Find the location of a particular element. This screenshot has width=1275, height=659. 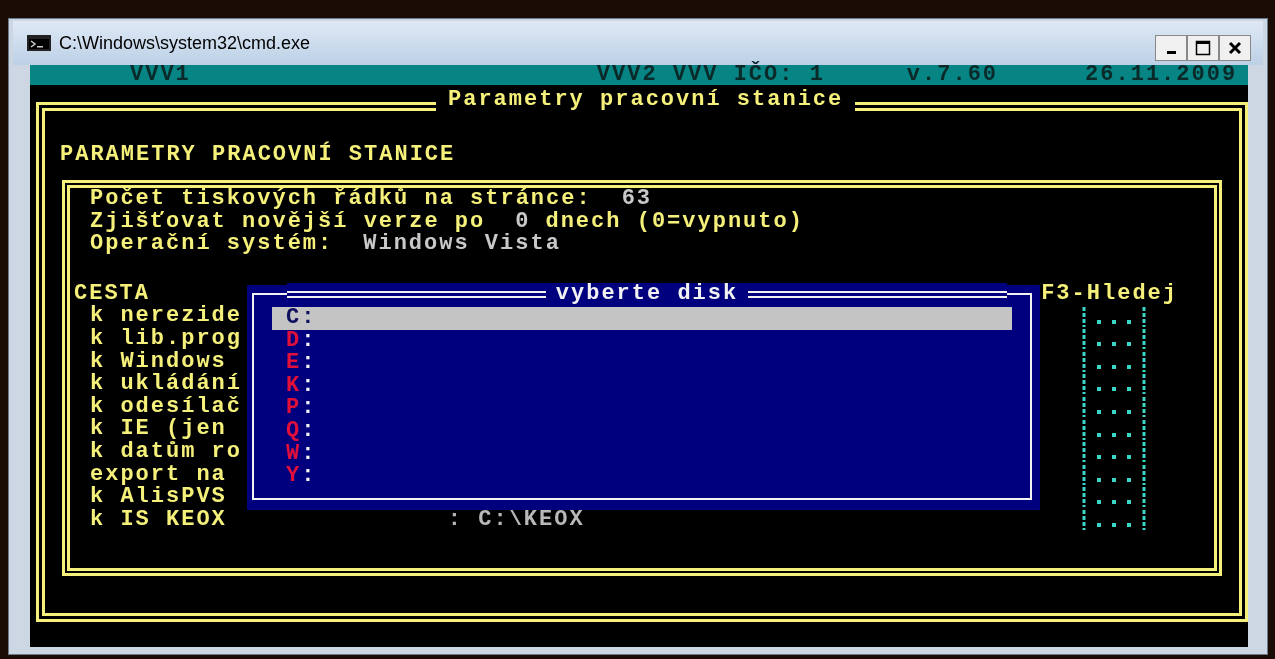

frame-title: Parametry pracovní stanice is located at coordinates (646, 100).